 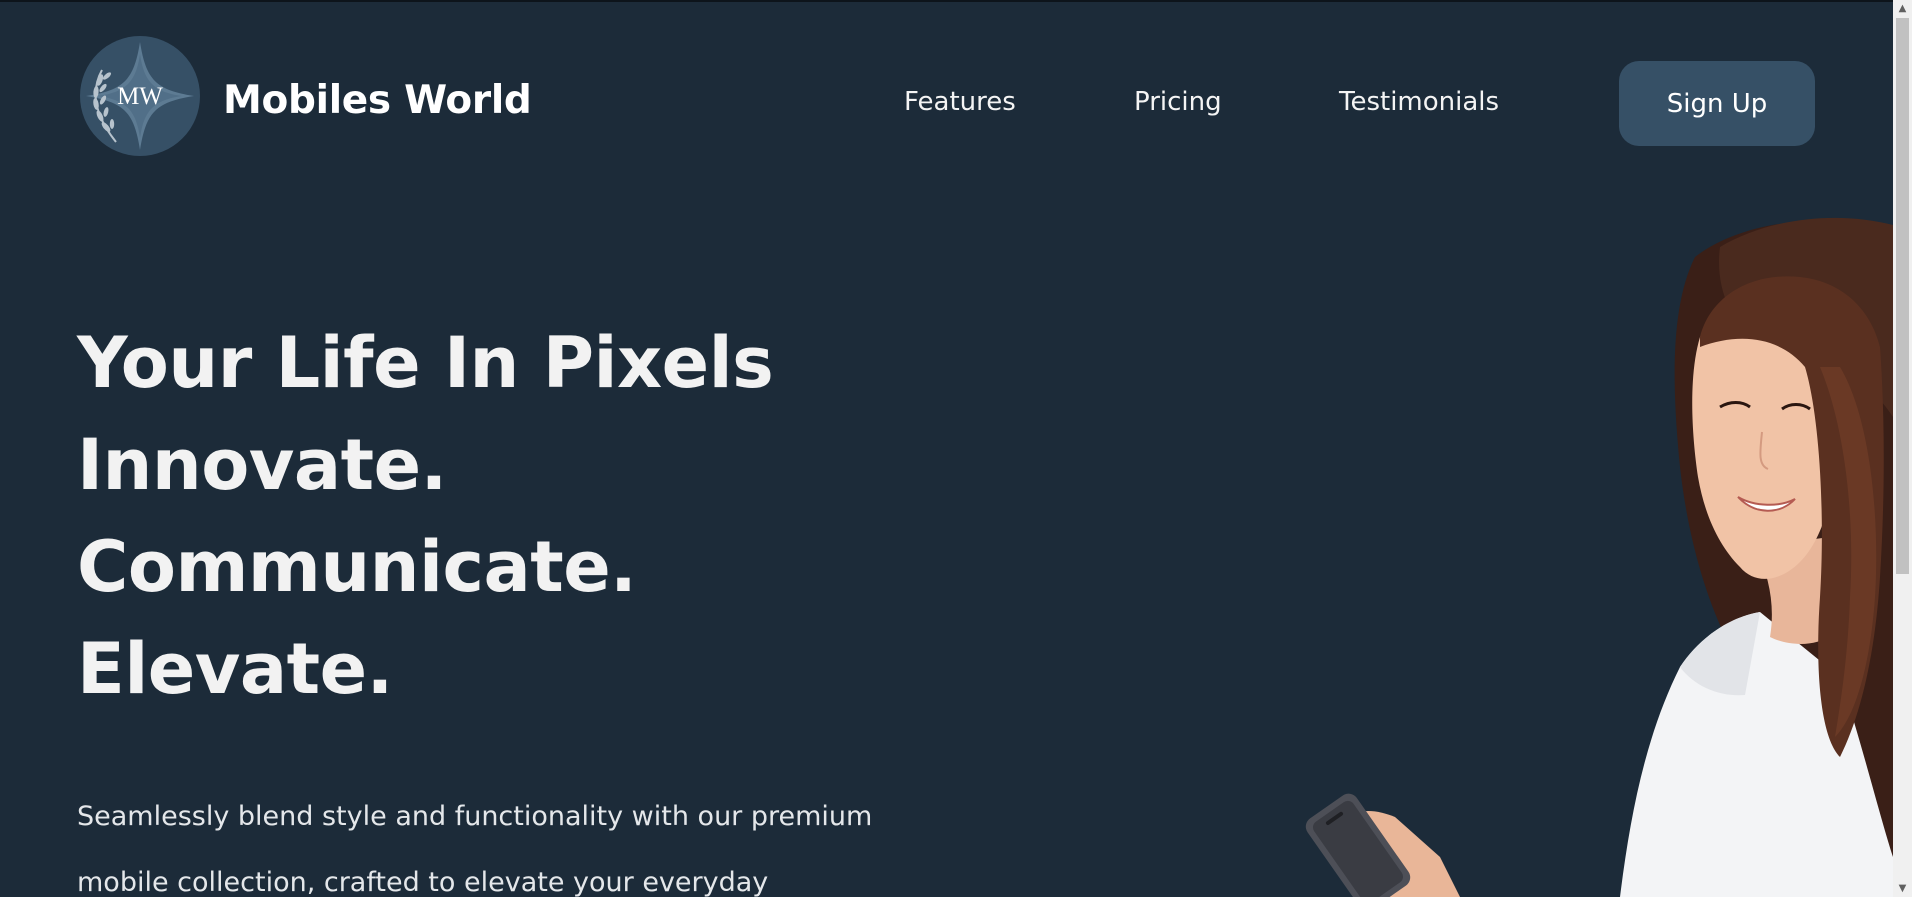 I want to click on scrollbar-thumb, so click(x=1902, y=296).